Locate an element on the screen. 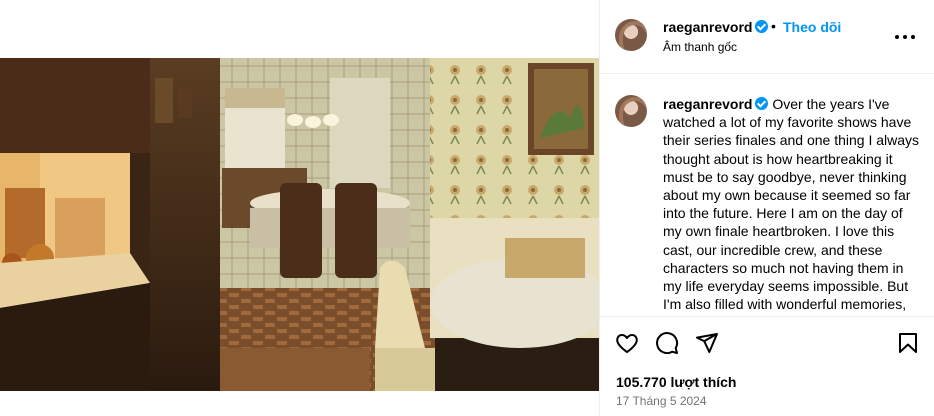  author-username: raeganrevord is located at coordinates (716, 27).